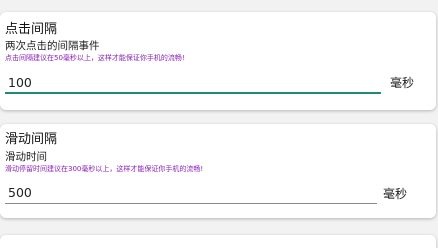 The image size is (438, 248). Describe the element at coordinates (31, 29) in the screenshot. I see `click-interval-title: 点击间隔` at that location.